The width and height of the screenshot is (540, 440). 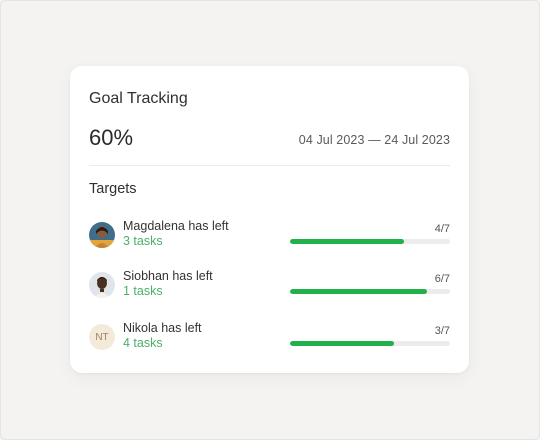 What do you see at coordinates (102, 285) in the screenshot?
I see `avatar-siobhan` at bounding box center [102, 285].